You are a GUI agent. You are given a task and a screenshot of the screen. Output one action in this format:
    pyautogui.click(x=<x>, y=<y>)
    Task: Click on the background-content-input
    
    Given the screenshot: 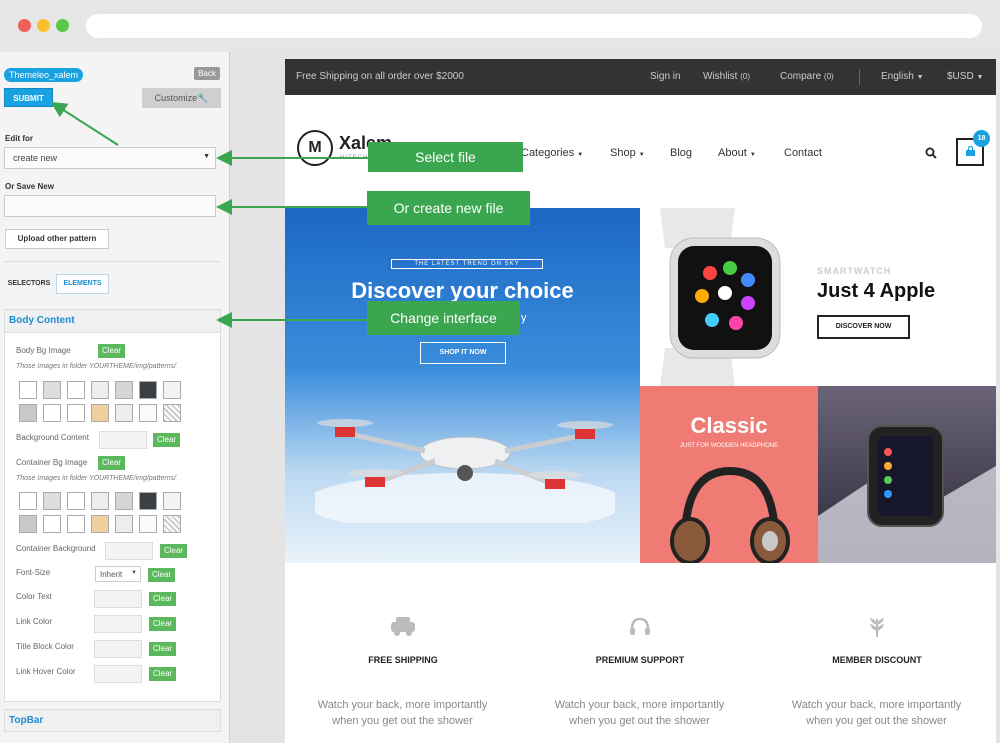 What is the action you would take?
    pyautogui.click(x=123, y=440)
    